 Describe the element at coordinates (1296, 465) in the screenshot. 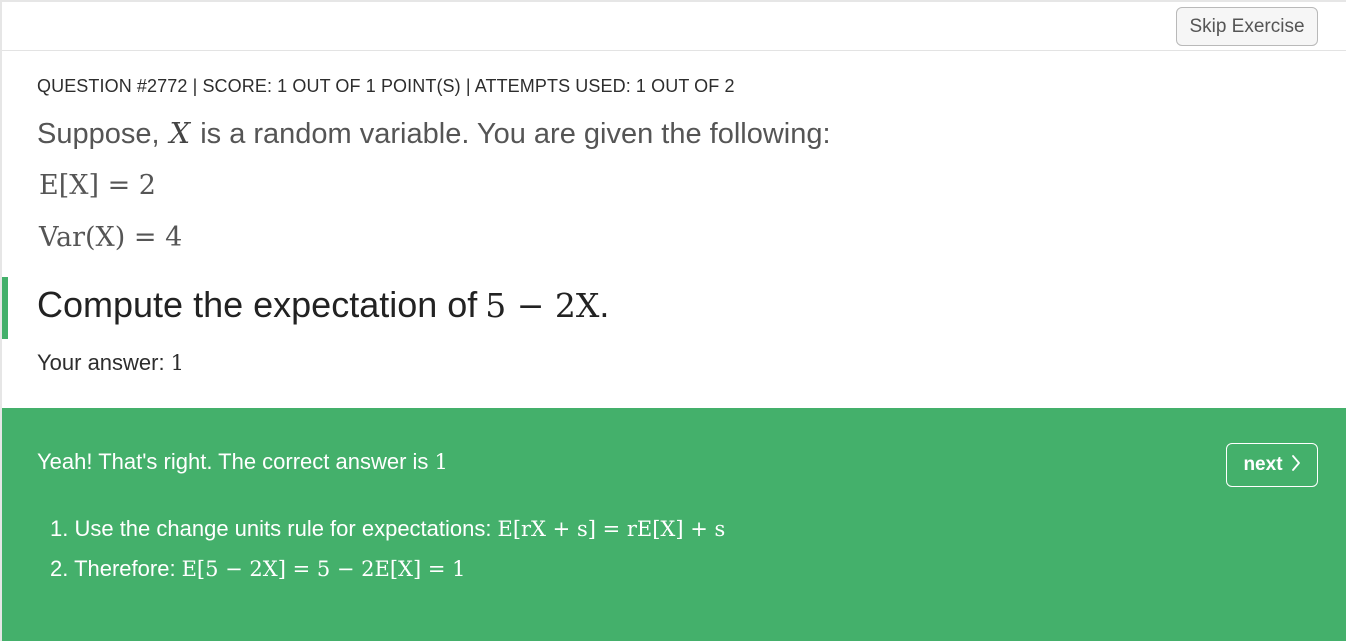

I see `chevron-right-icon` at that location.